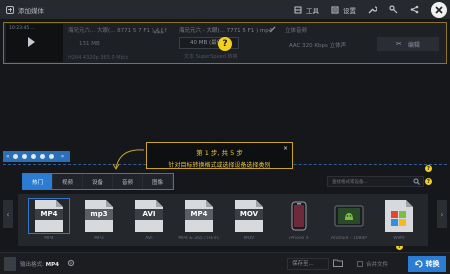 The width and height of the screenshot is (450, 274). Describe the element at coordinates (418, 264) in the screenshot. I see `convert-icon` at that location.